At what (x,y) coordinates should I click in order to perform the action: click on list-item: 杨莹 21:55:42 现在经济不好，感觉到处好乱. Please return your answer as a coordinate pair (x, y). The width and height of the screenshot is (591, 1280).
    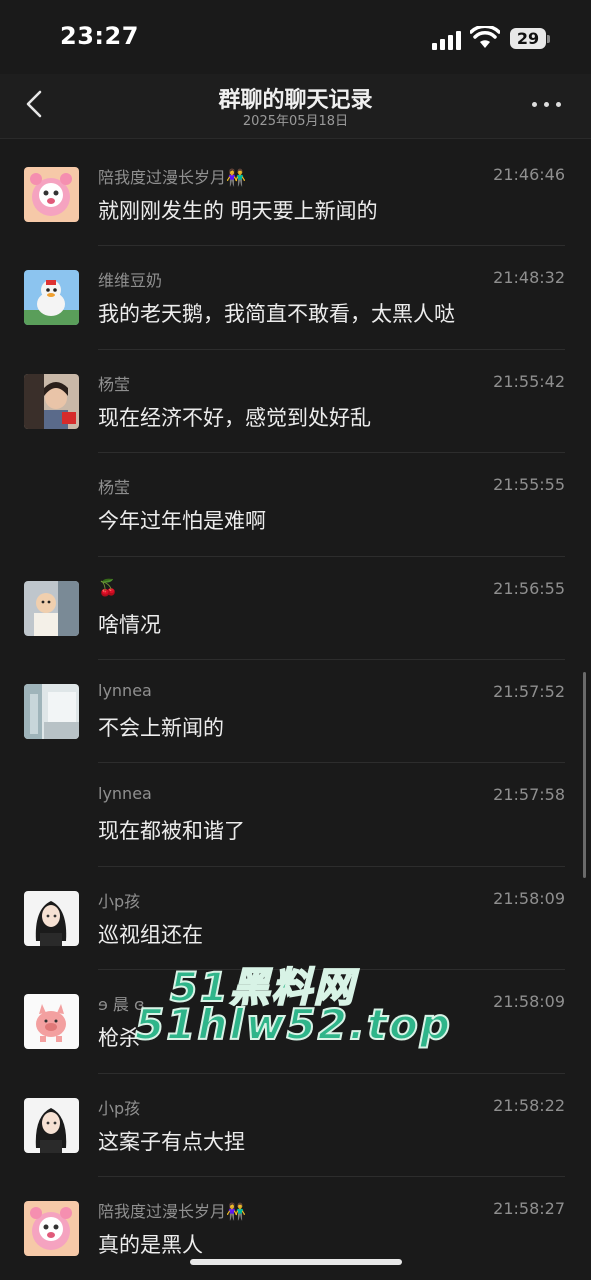
    Looking at the image, I should click on (295, 402).